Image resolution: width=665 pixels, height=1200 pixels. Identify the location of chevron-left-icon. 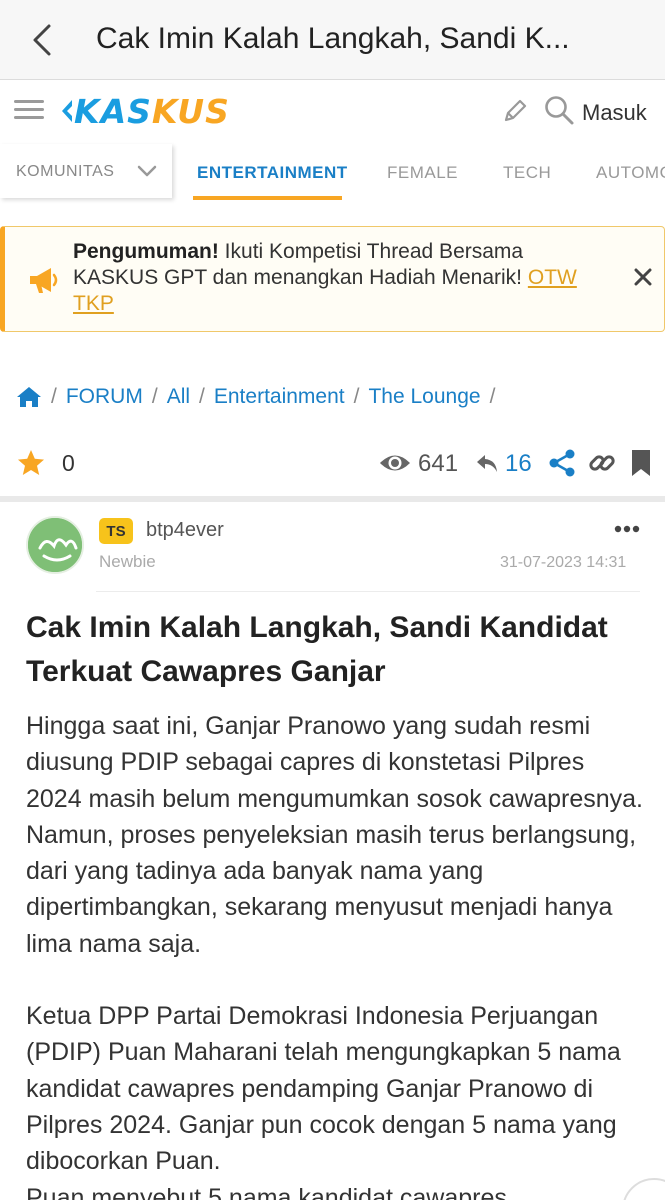
(42, 40).